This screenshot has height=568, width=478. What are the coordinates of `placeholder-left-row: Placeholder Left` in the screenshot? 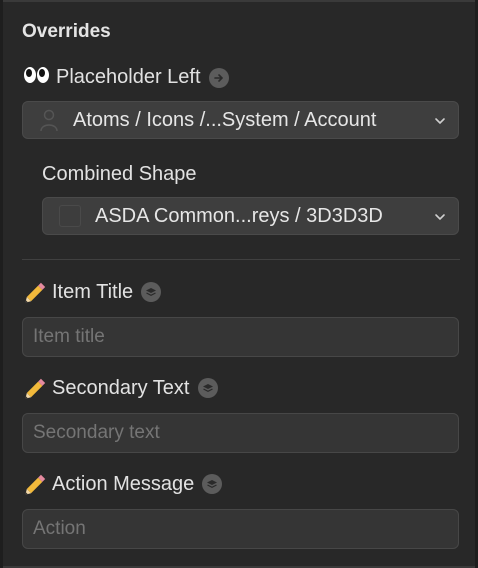 It's located at (125, 77).